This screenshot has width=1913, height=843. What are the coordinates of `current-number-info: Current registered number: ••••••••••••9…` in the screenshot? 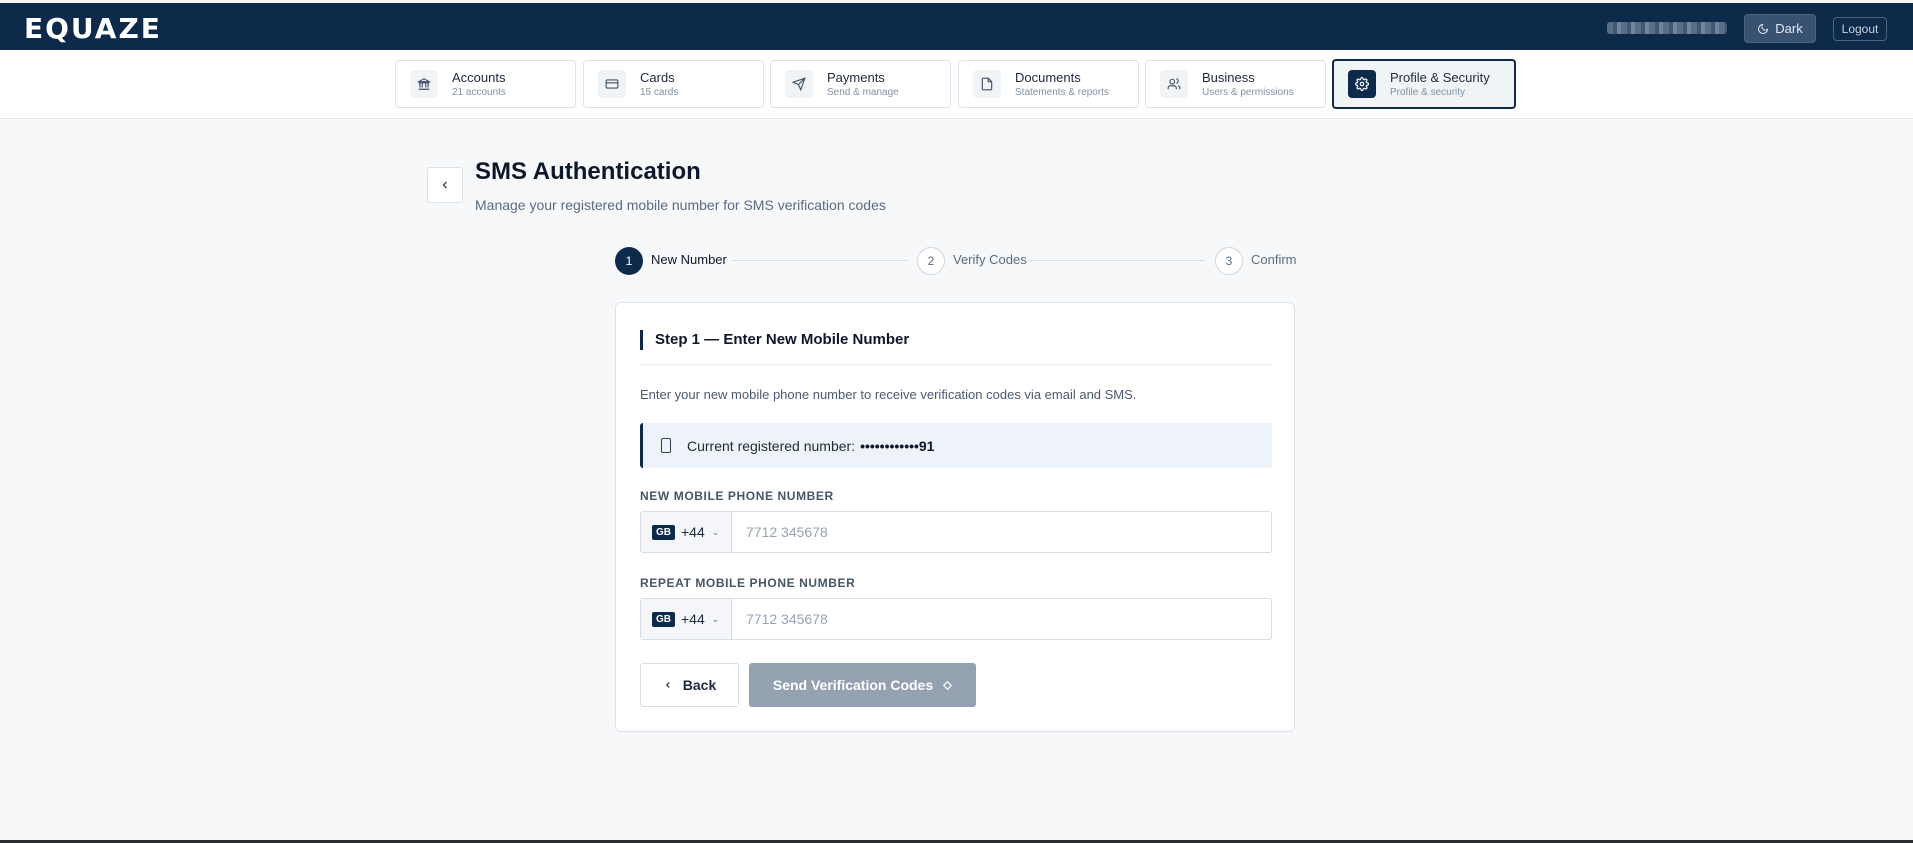 It's located at (956, 445).